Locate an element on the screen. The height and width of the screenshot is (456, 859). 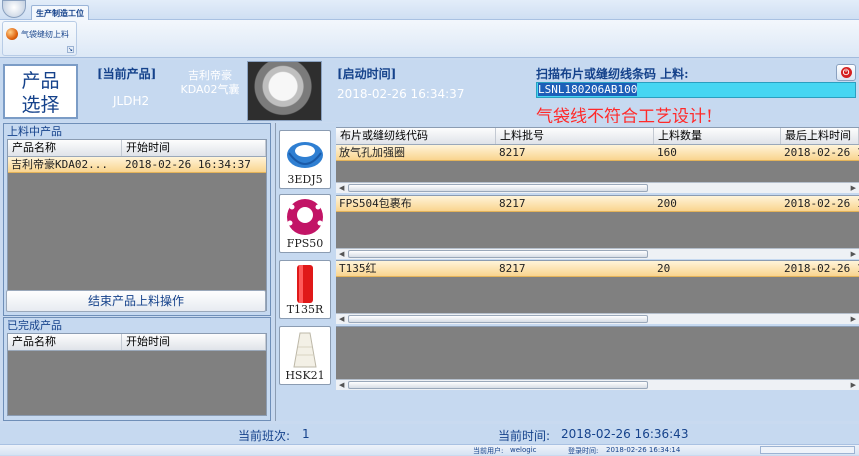
power-icon: ⏻ is located at coordinates (846, 72).